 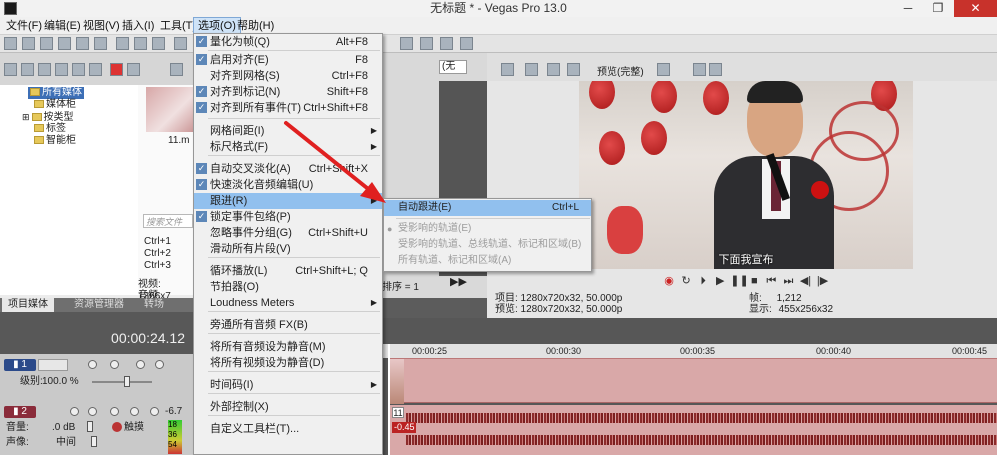 What do you see at coordinates (288, 108) in the screenshot?
I see `options-menu-item: ✓ 对齐到所有事件(T) Ctrl+Shift+F8` at bounding box center [288, 108].